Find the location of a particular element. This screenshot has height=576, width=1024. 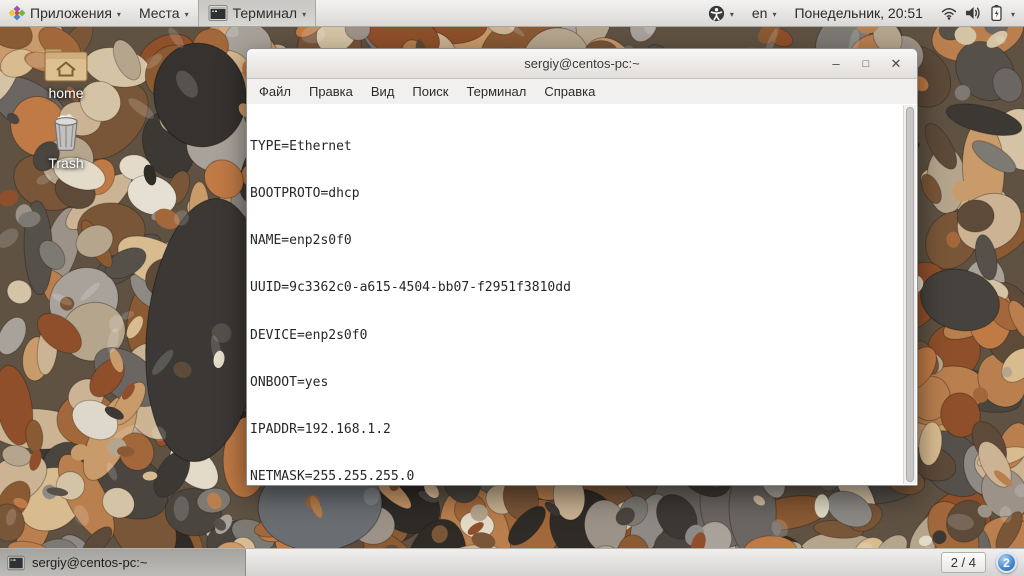

desktop-icon-label: Trash is located at coordinates (66, 163).